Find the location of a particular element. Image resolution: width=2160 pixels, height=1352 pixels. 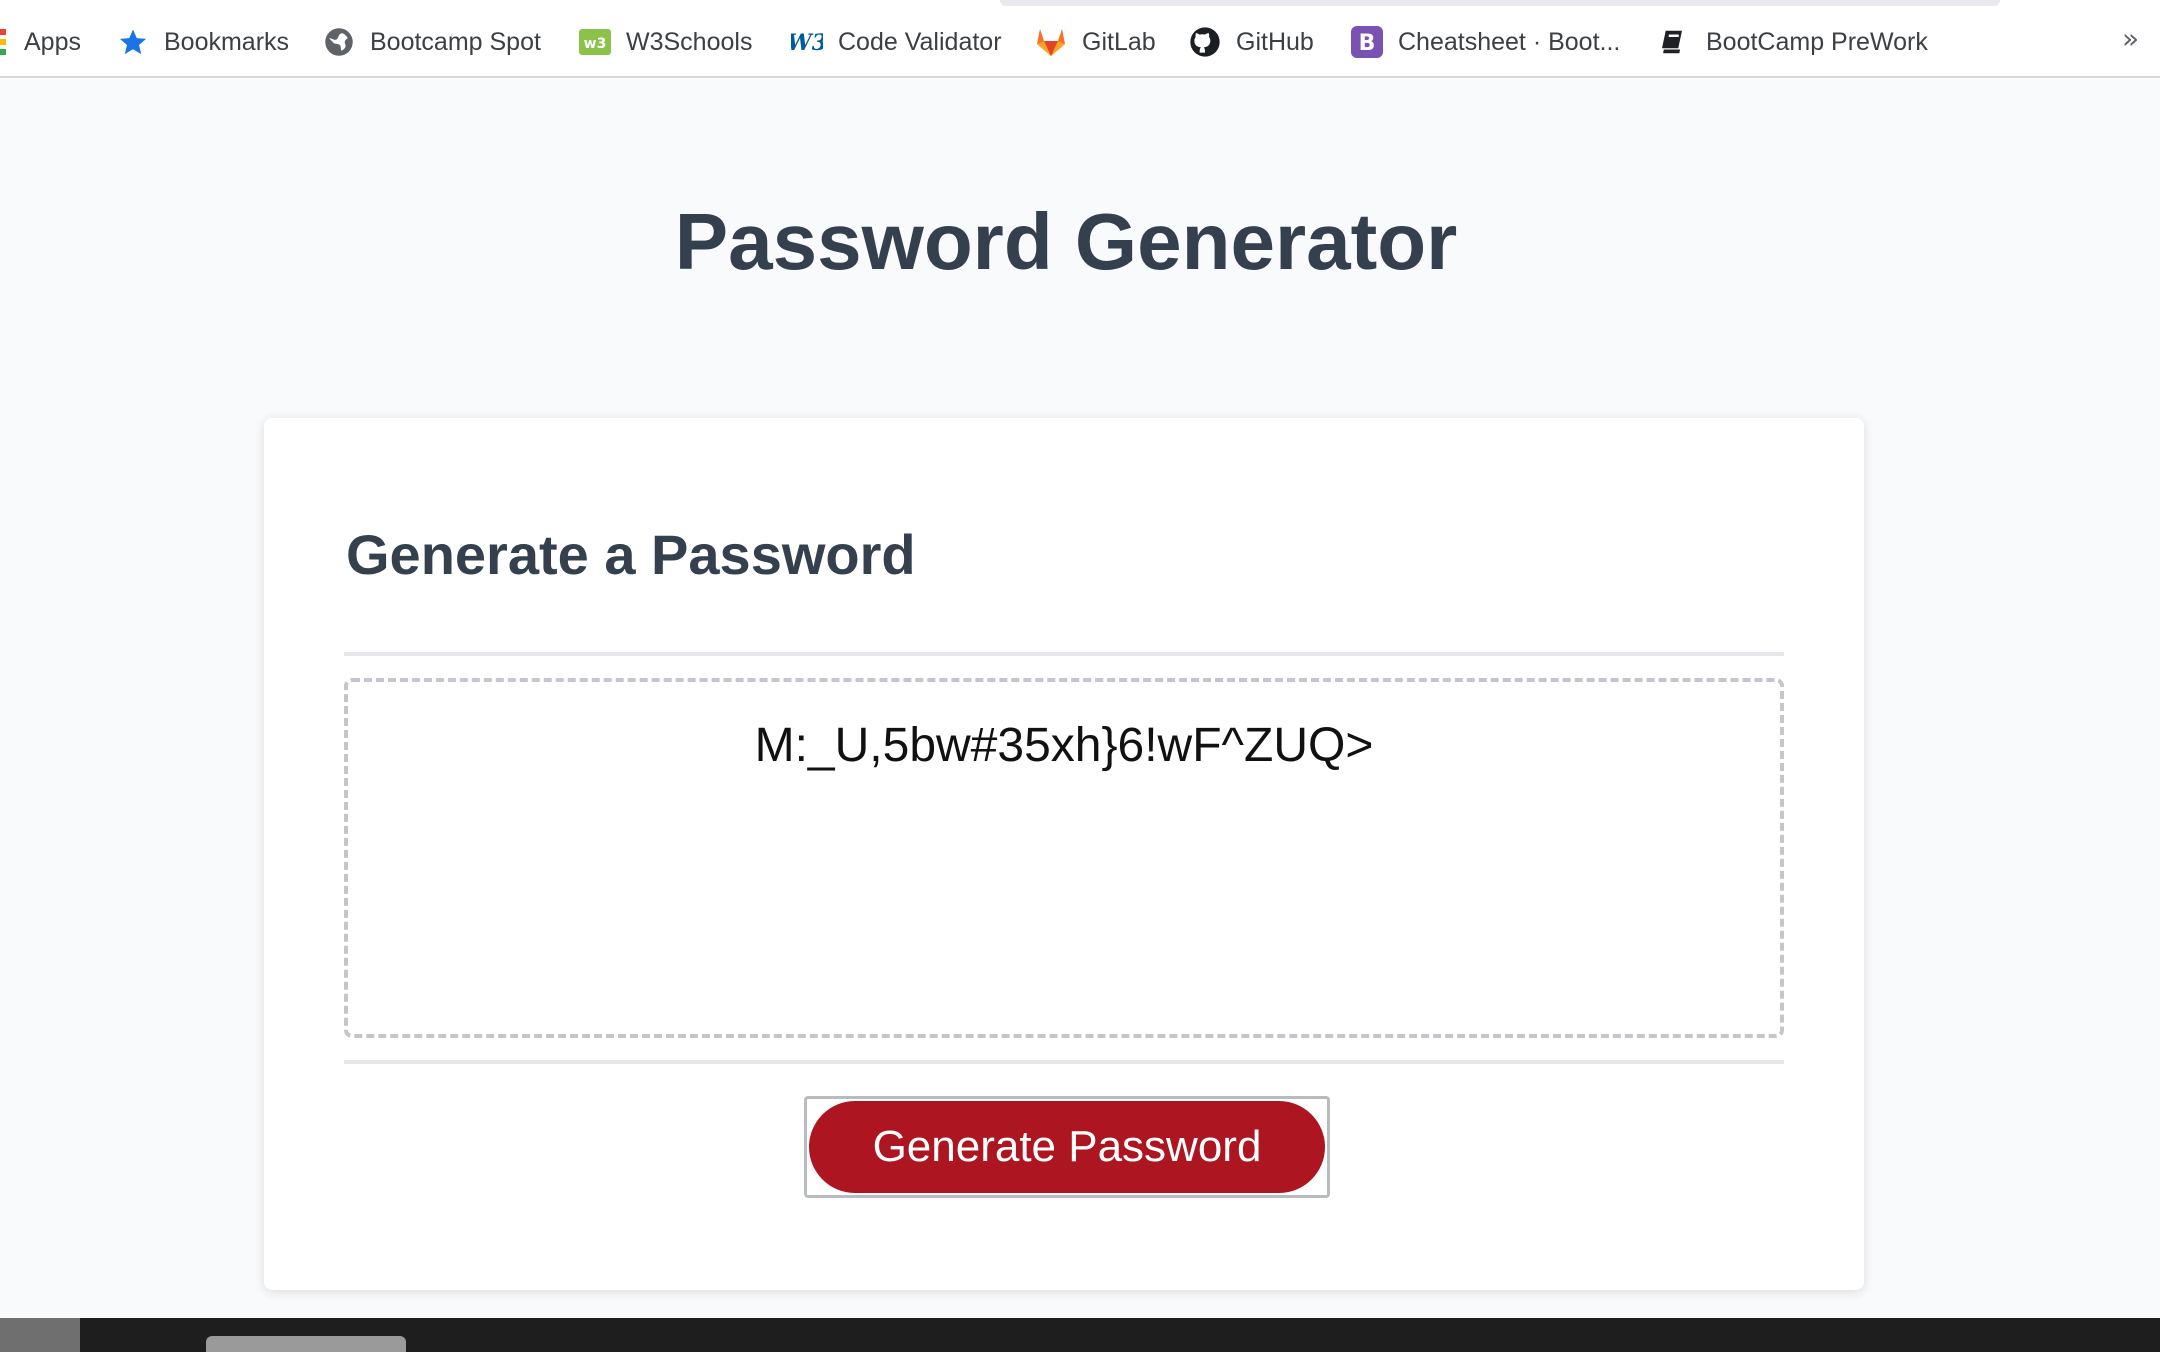

bookmark-apps: Apps is located at coordinates (40, 42).